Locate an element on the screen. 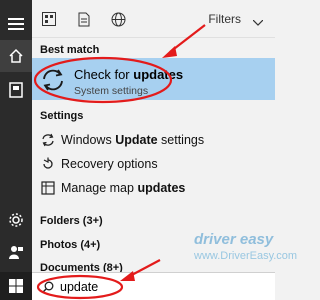 This screenshot has height=300, width=320. menu-icon is located at coordinates (16, 24).